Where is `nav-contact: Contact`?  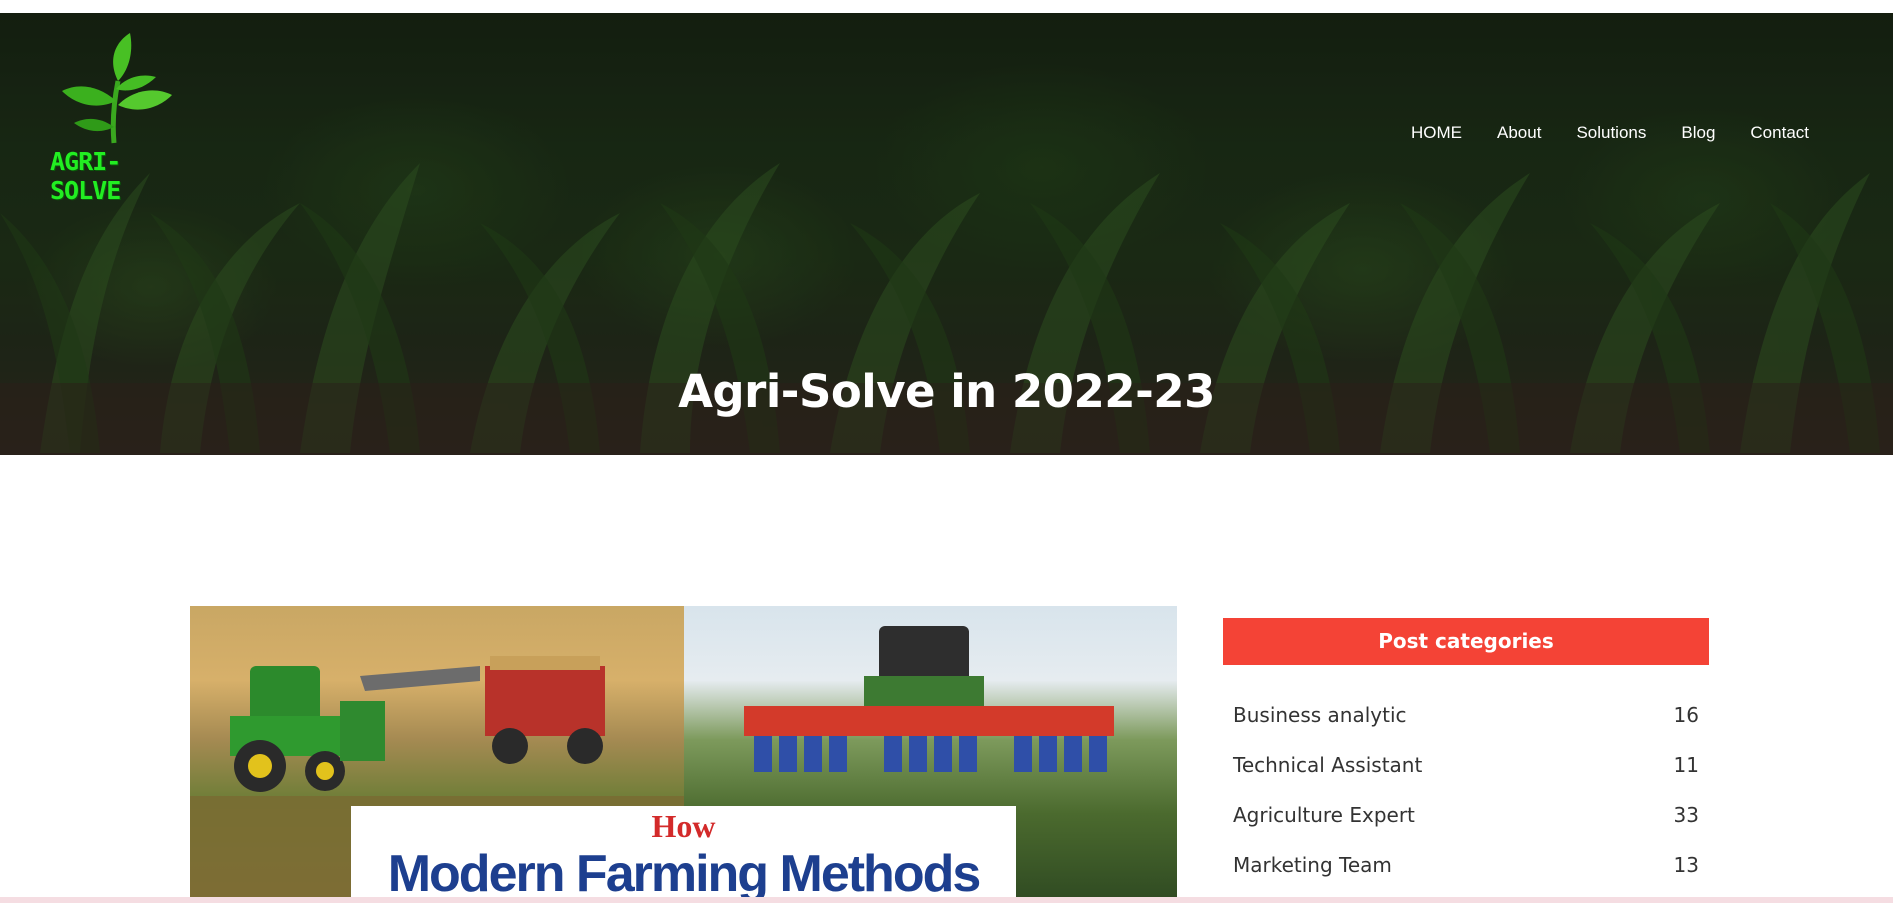 nav-contact: Contact is located at coordinates (1779, 133).